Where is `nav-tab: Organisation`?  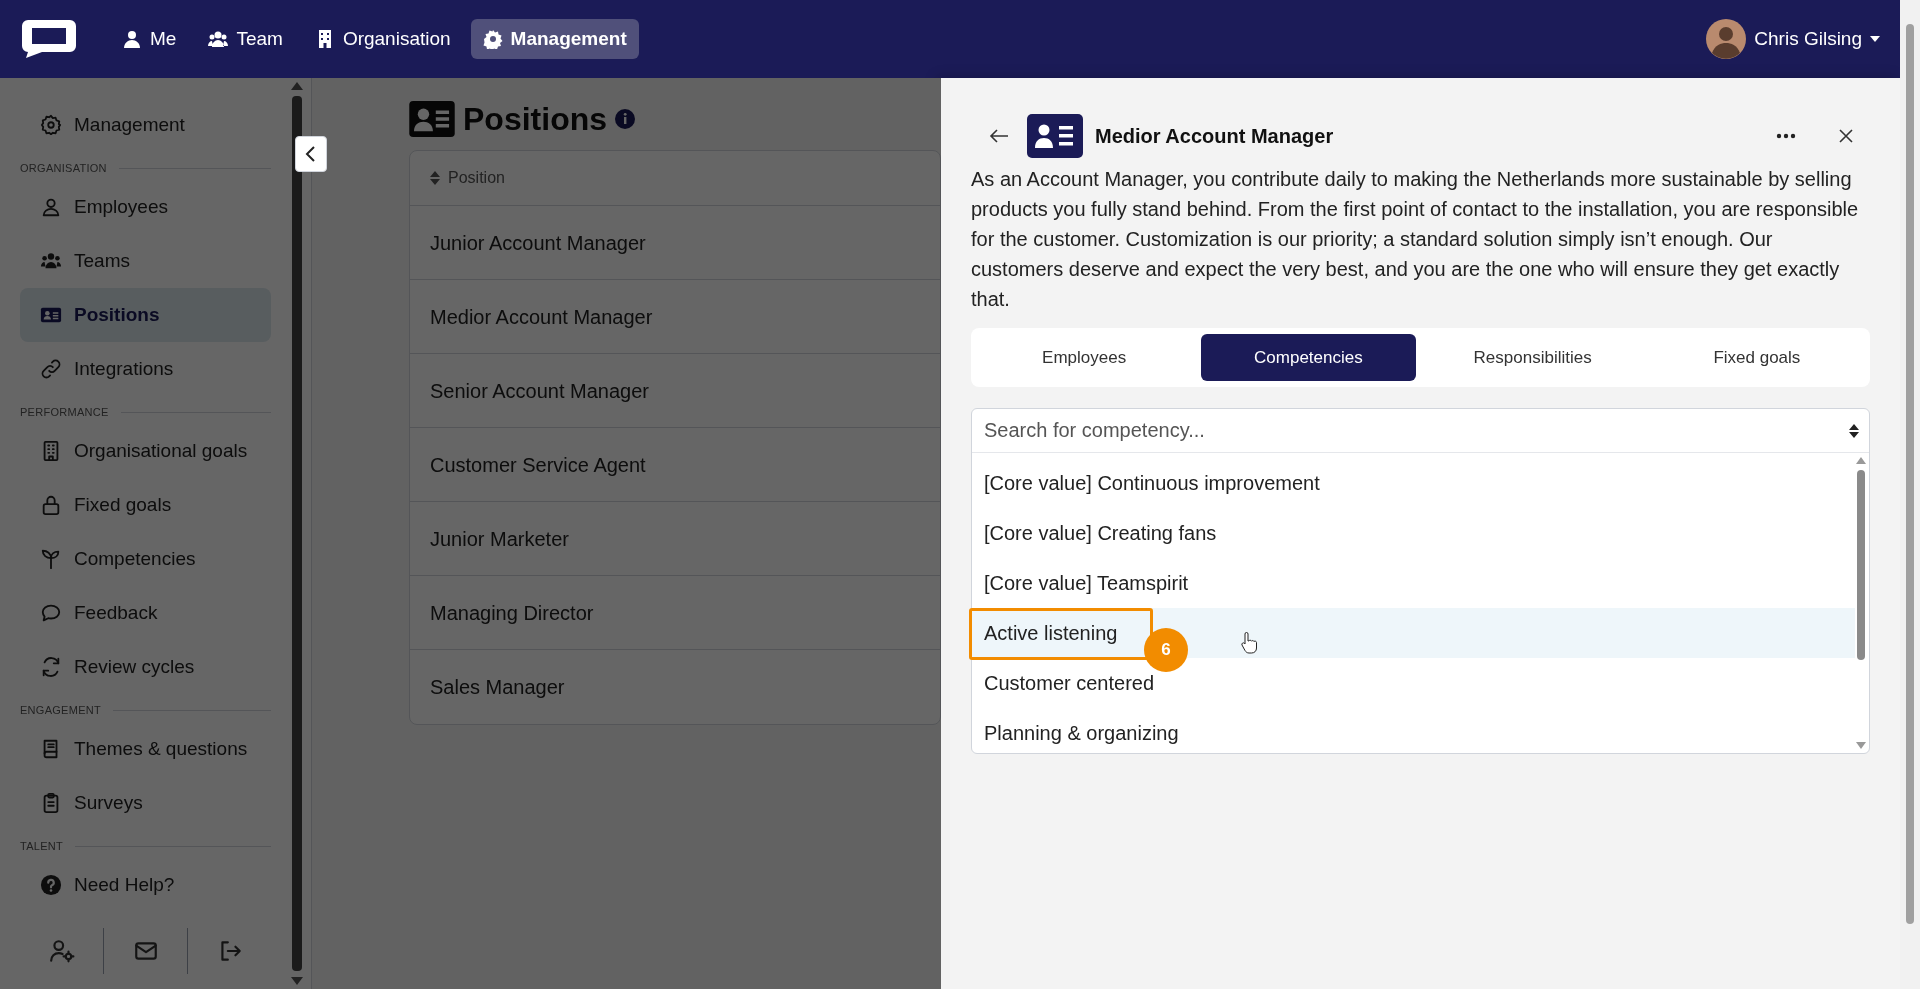
nav-tab: Organisation is located at coordinates (382, 39).